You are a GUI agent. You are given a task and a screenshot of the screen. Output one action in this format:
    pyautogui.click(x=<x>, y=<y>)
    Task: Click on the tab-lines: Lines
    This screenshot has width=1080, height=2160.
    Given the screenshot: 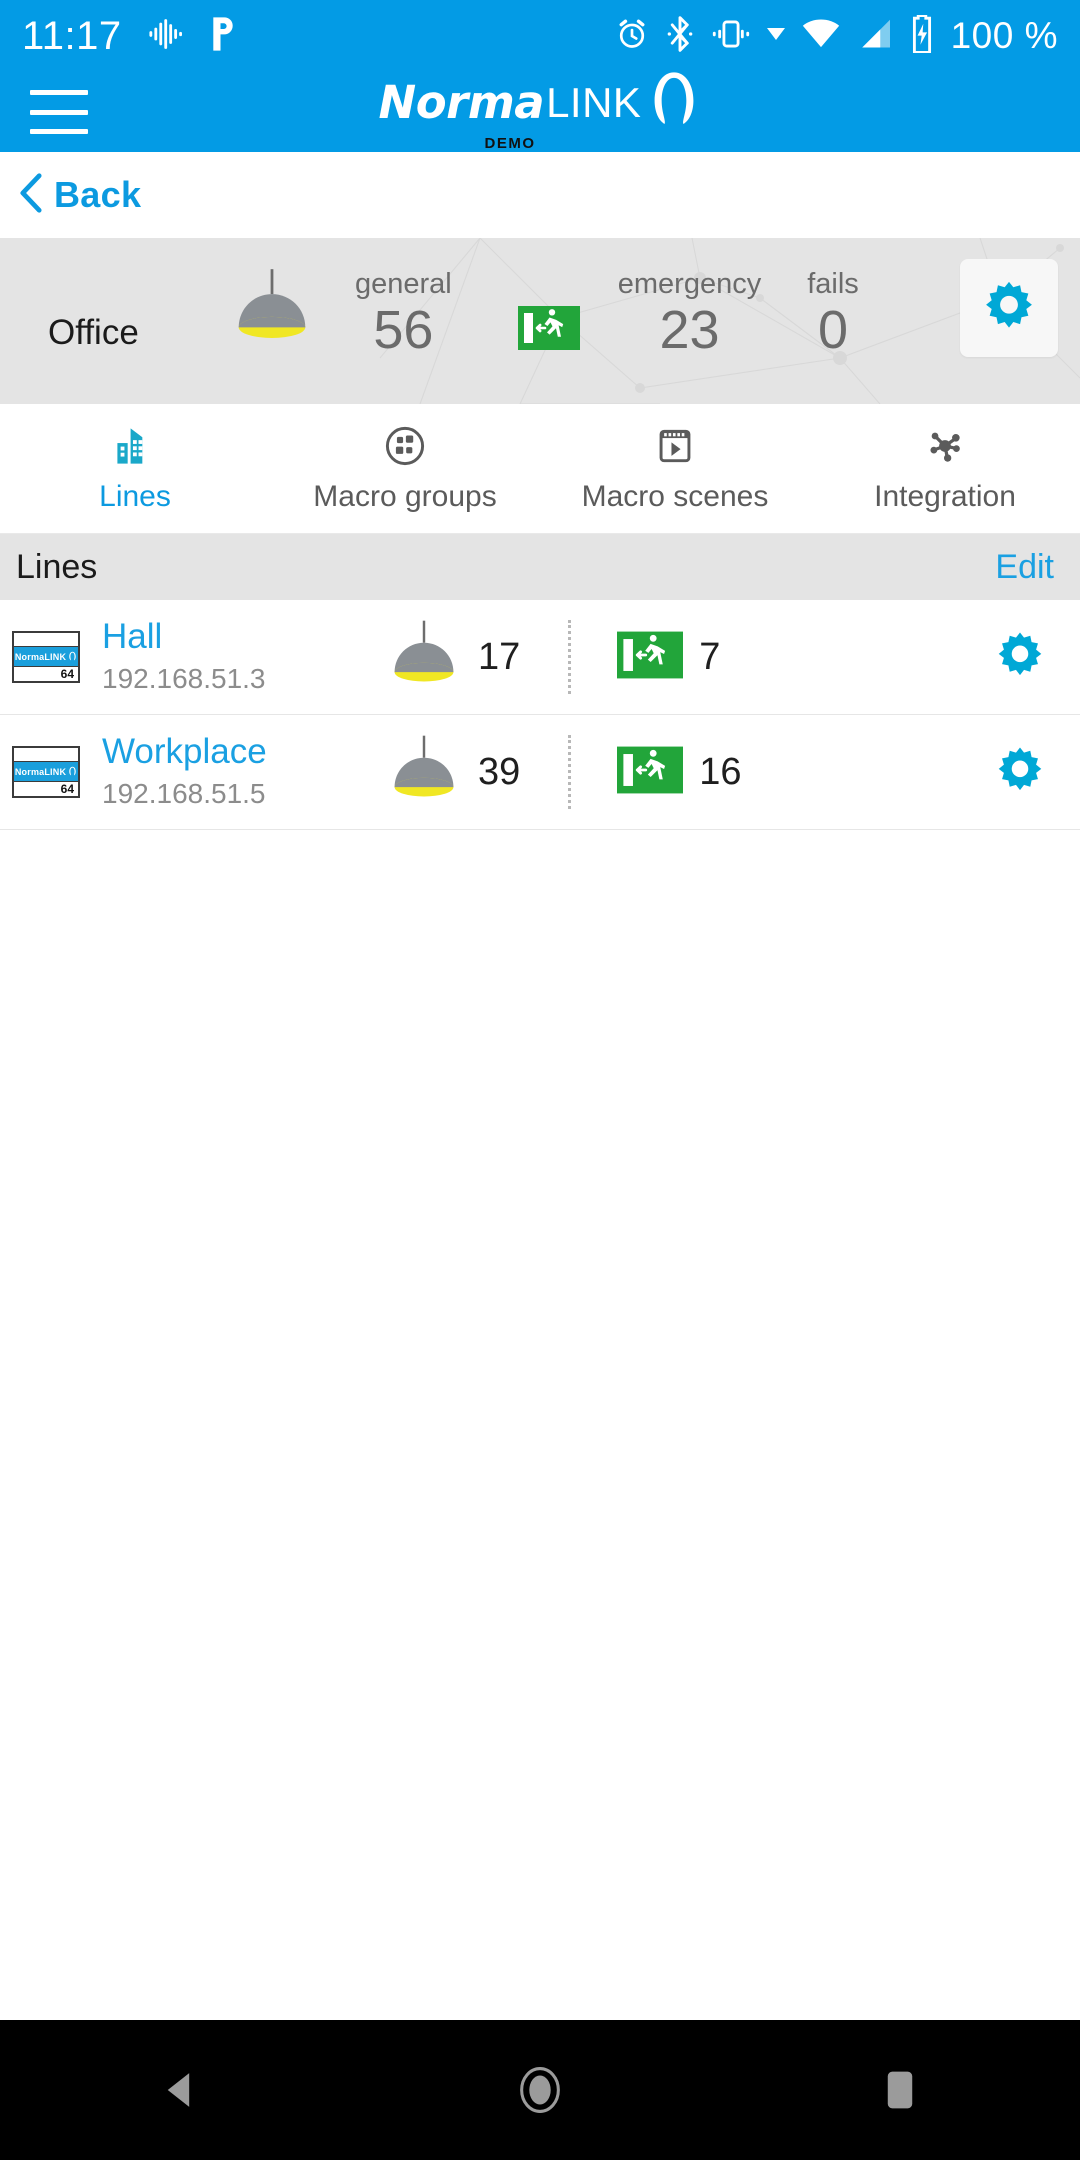 What is the action you would take?
    pyautogui.click(x=135, y=468)
    